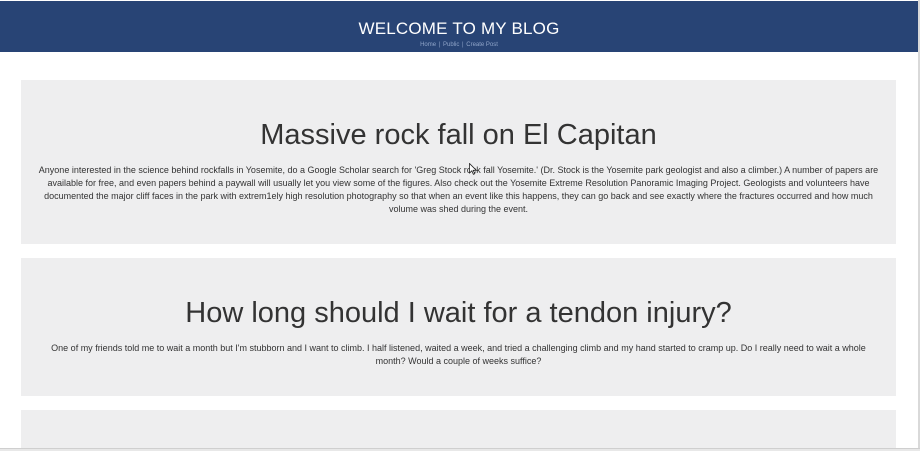  I want to click on post-title: Massive rock fall on El Capitan, so click(458, 135).